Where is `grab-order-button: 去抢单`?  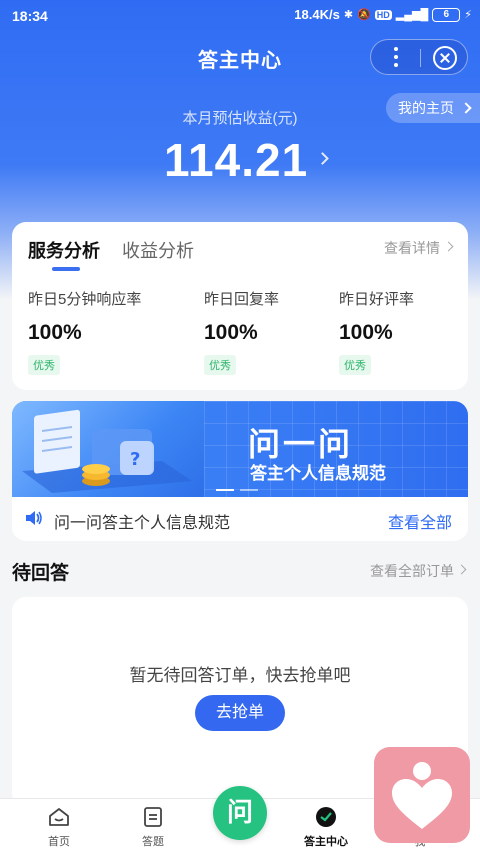 grab-order-button: 去抢单 is located at coordinates (240, 713).